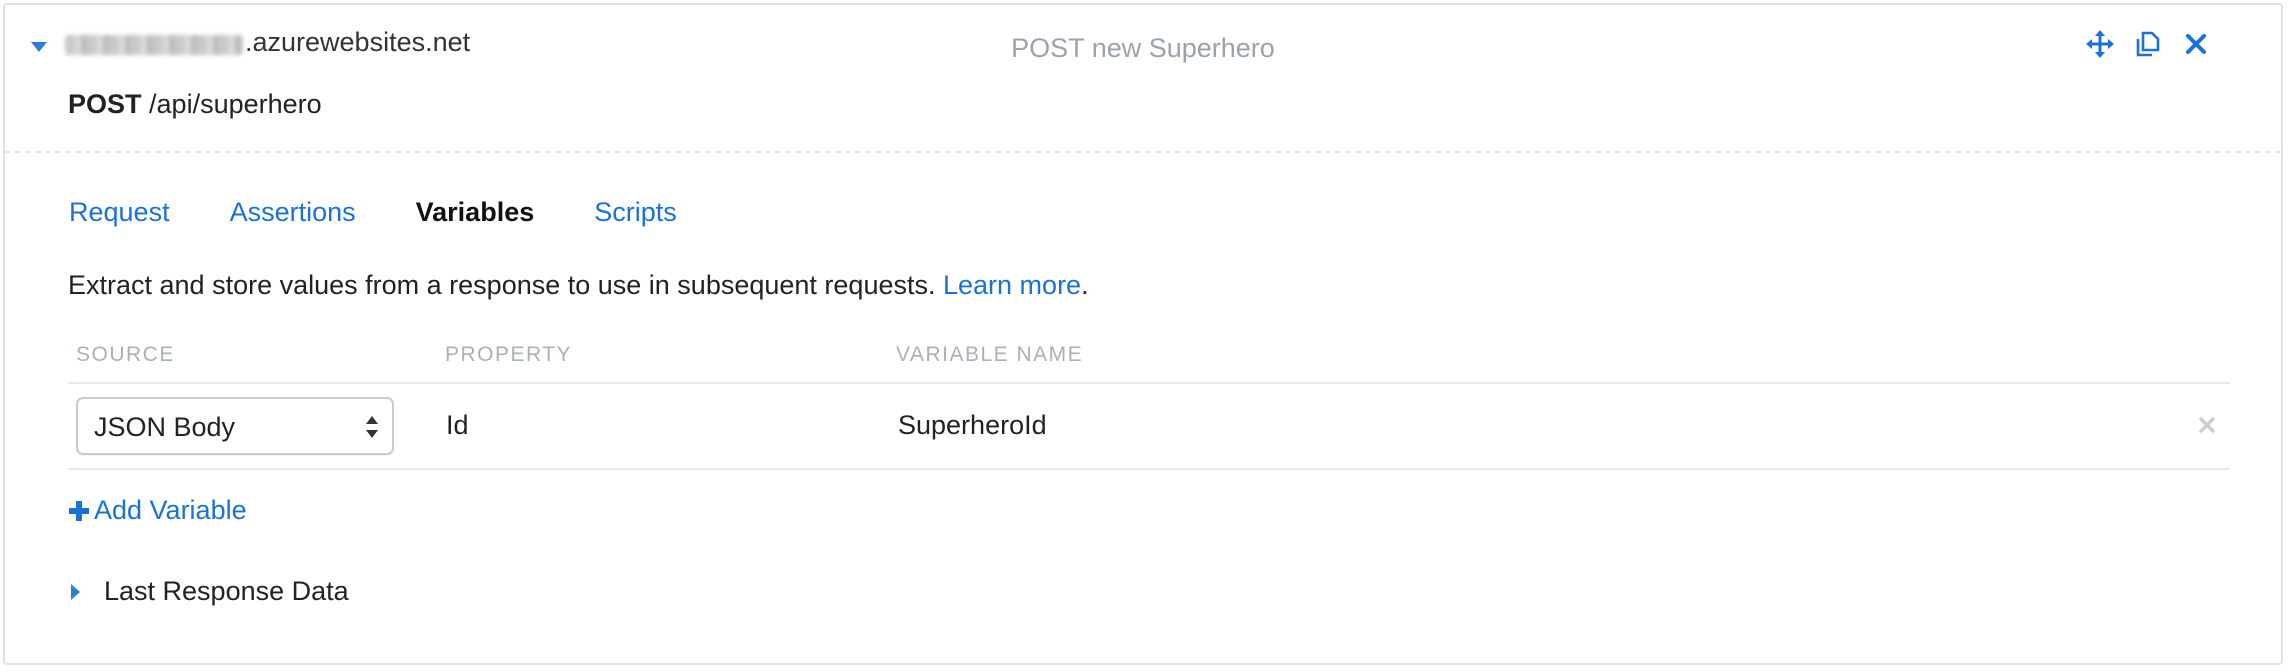 This screenshot has width=2290, height=672. What do you see at coordinates (105, 104) in the screenshot?
I see `http-method: POST` at bounding box center [105, 104].